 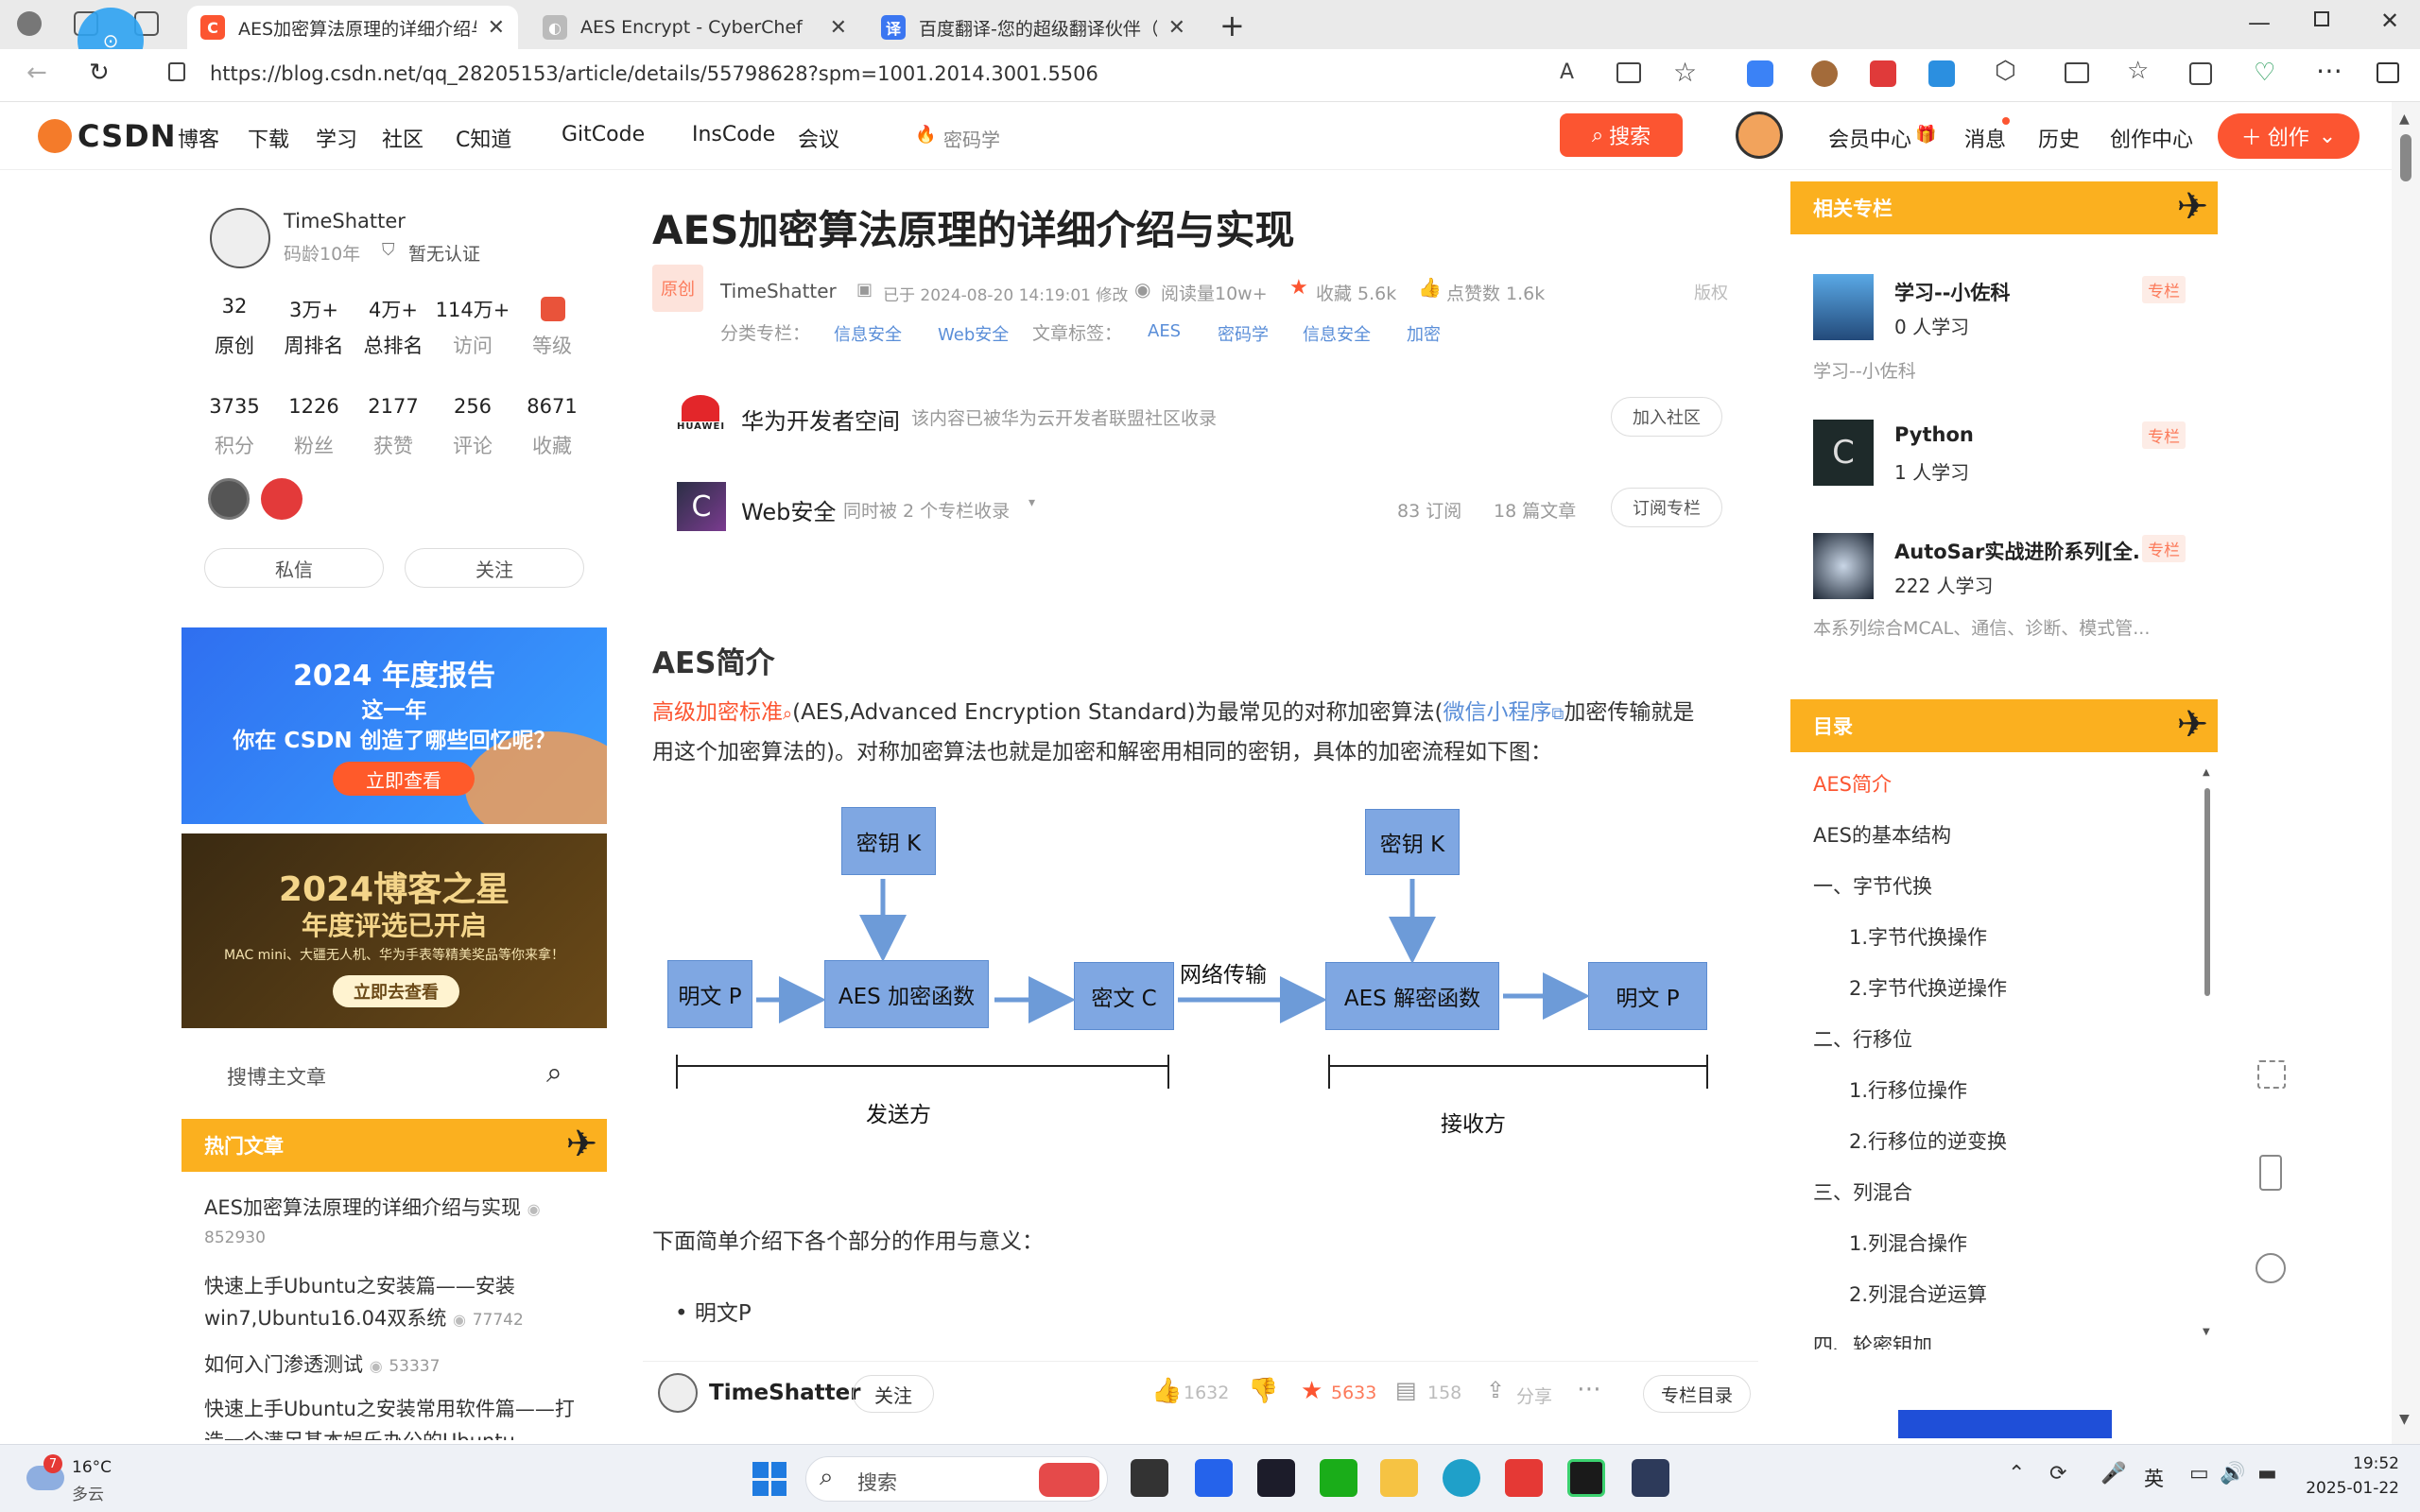 I want to click on hot-article-title: 快速上手Ubuntu之安装篇——安装win7,Ubuntu16.04双系统, so click(x=359, y=1302).